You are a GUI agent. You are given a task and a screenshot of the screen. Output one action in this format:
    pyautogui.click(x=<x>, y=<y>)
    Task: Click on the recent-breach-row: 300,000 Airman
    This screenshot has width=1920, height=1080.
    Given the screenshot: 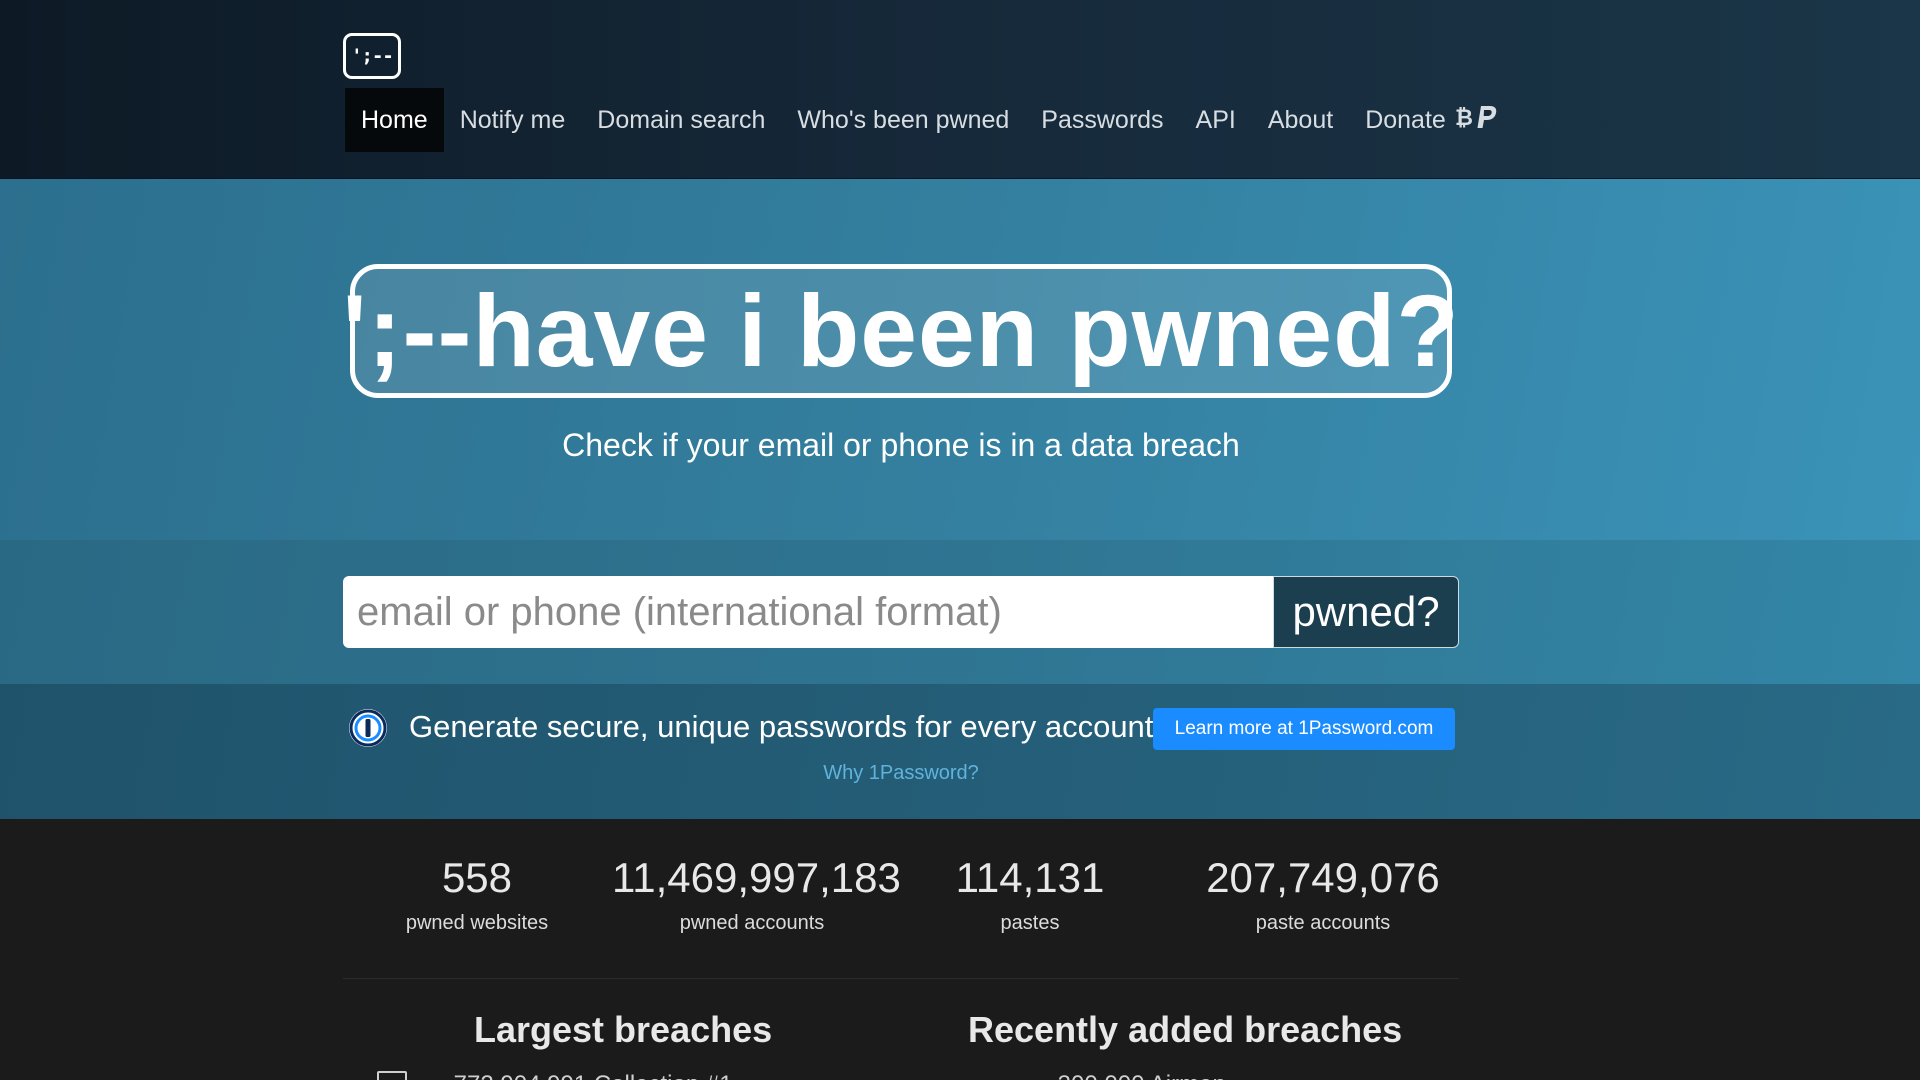 What is the action you would take?
    pyautogui.click(x=1075, y=1075)
    